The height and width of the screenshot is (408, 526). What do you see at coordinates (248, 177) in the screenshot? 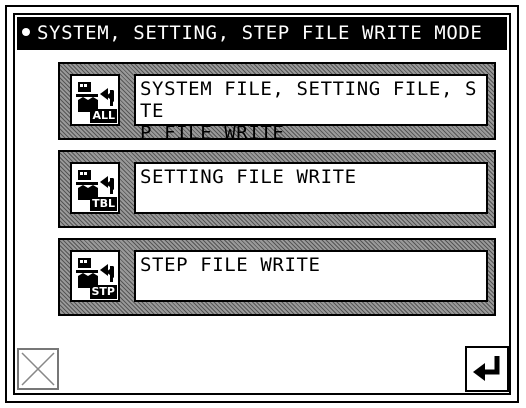
I see `option-label: SETTING FILE WRITE` at bounding box center [248, 177].